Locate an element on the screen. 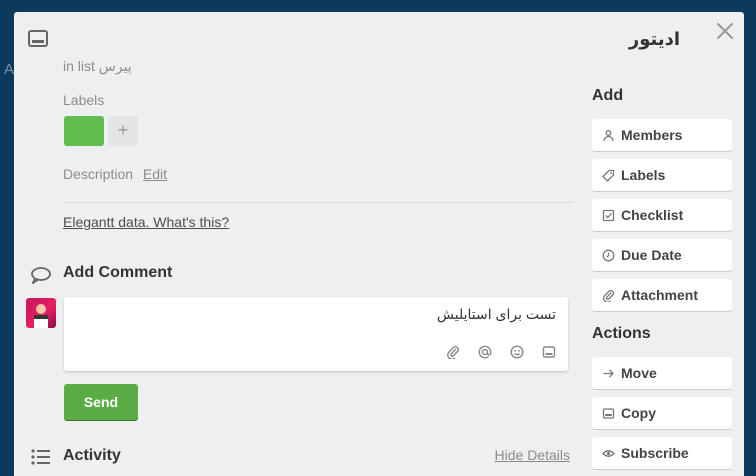  in-list-text: in list پیرس is located at coordinates (97, 66).